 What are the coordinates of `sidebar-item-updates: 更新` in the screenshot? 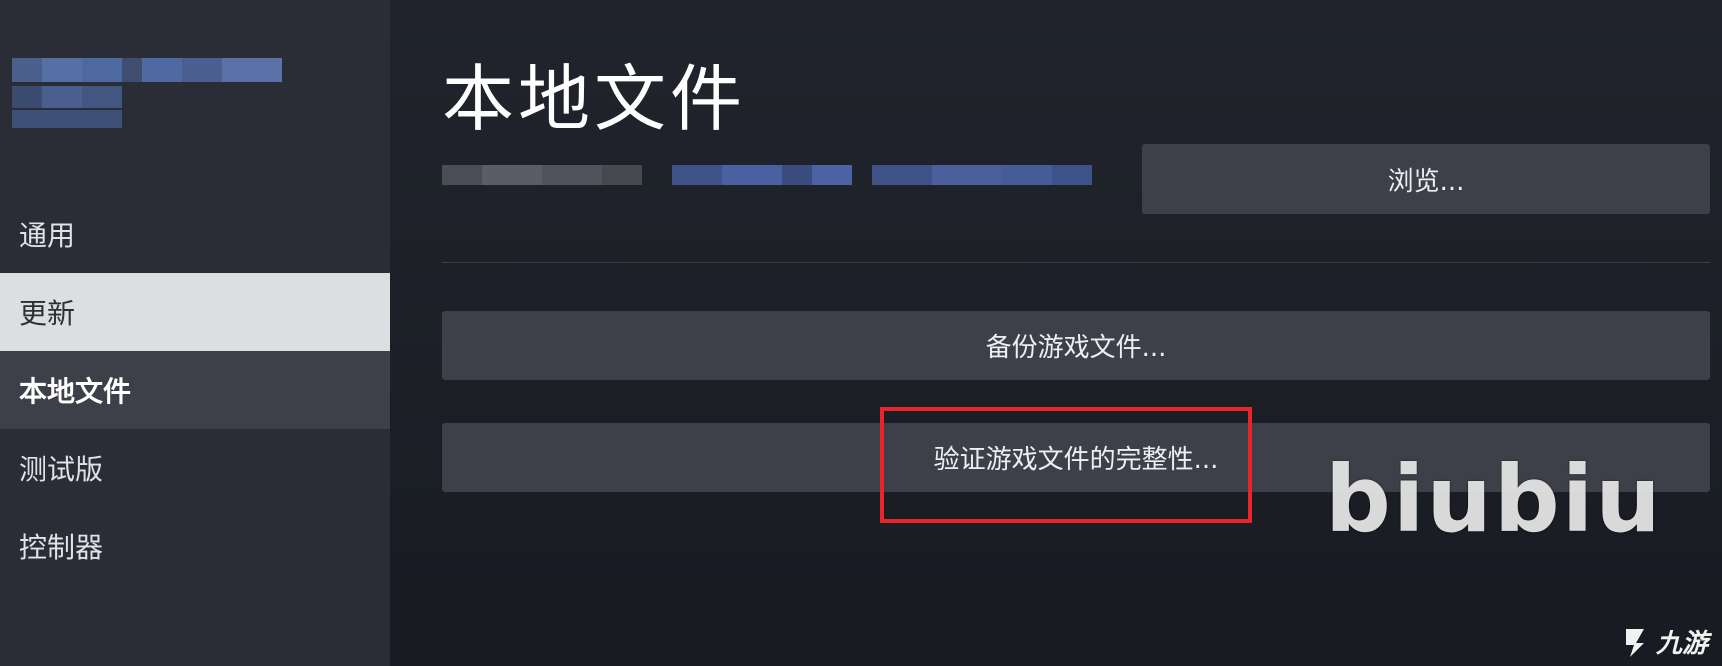 It's located at (195, 312).